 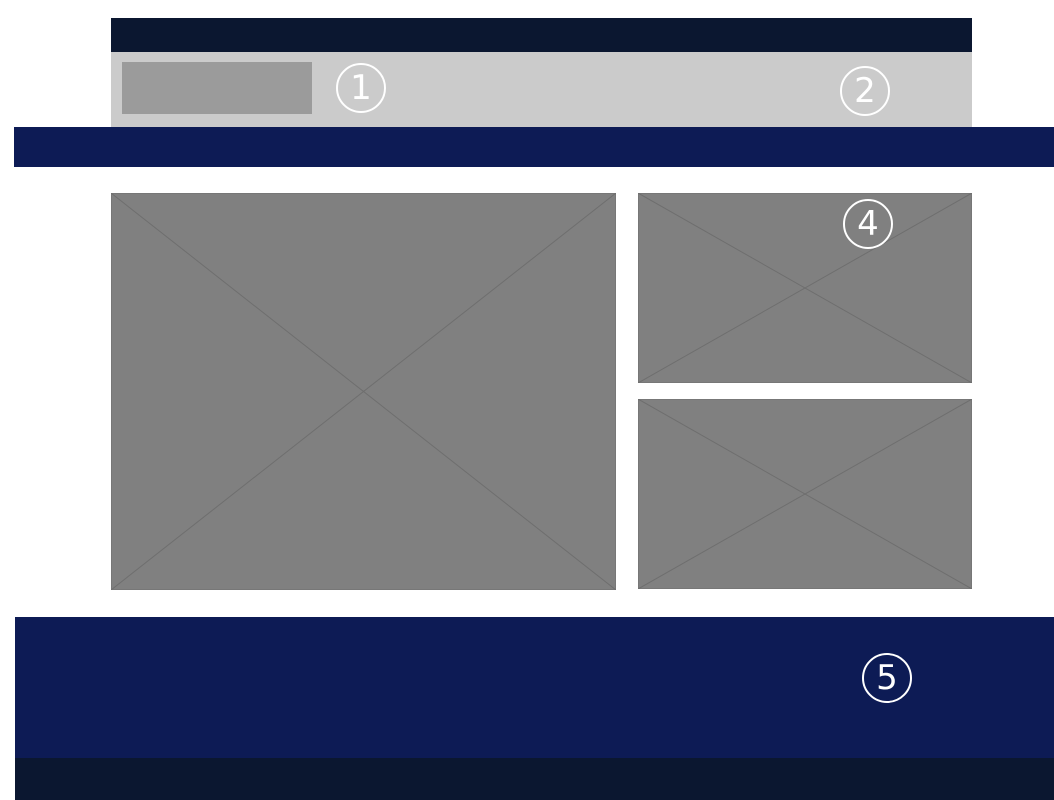 I want to click on side-image-bottom-placeholder, so click(x=805, y=494).